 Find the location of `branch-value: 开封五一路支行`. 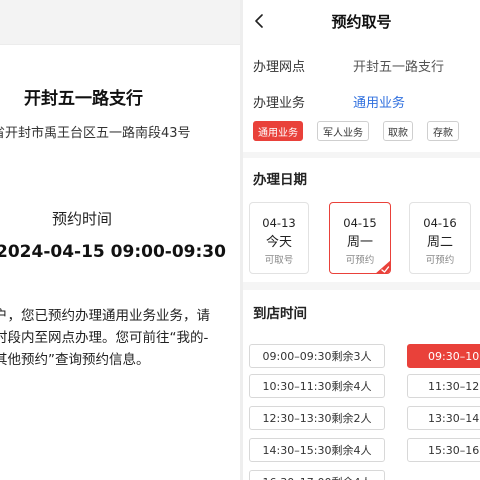

branch-value: 开封五一路支行 is located at coordinates (399, 67).